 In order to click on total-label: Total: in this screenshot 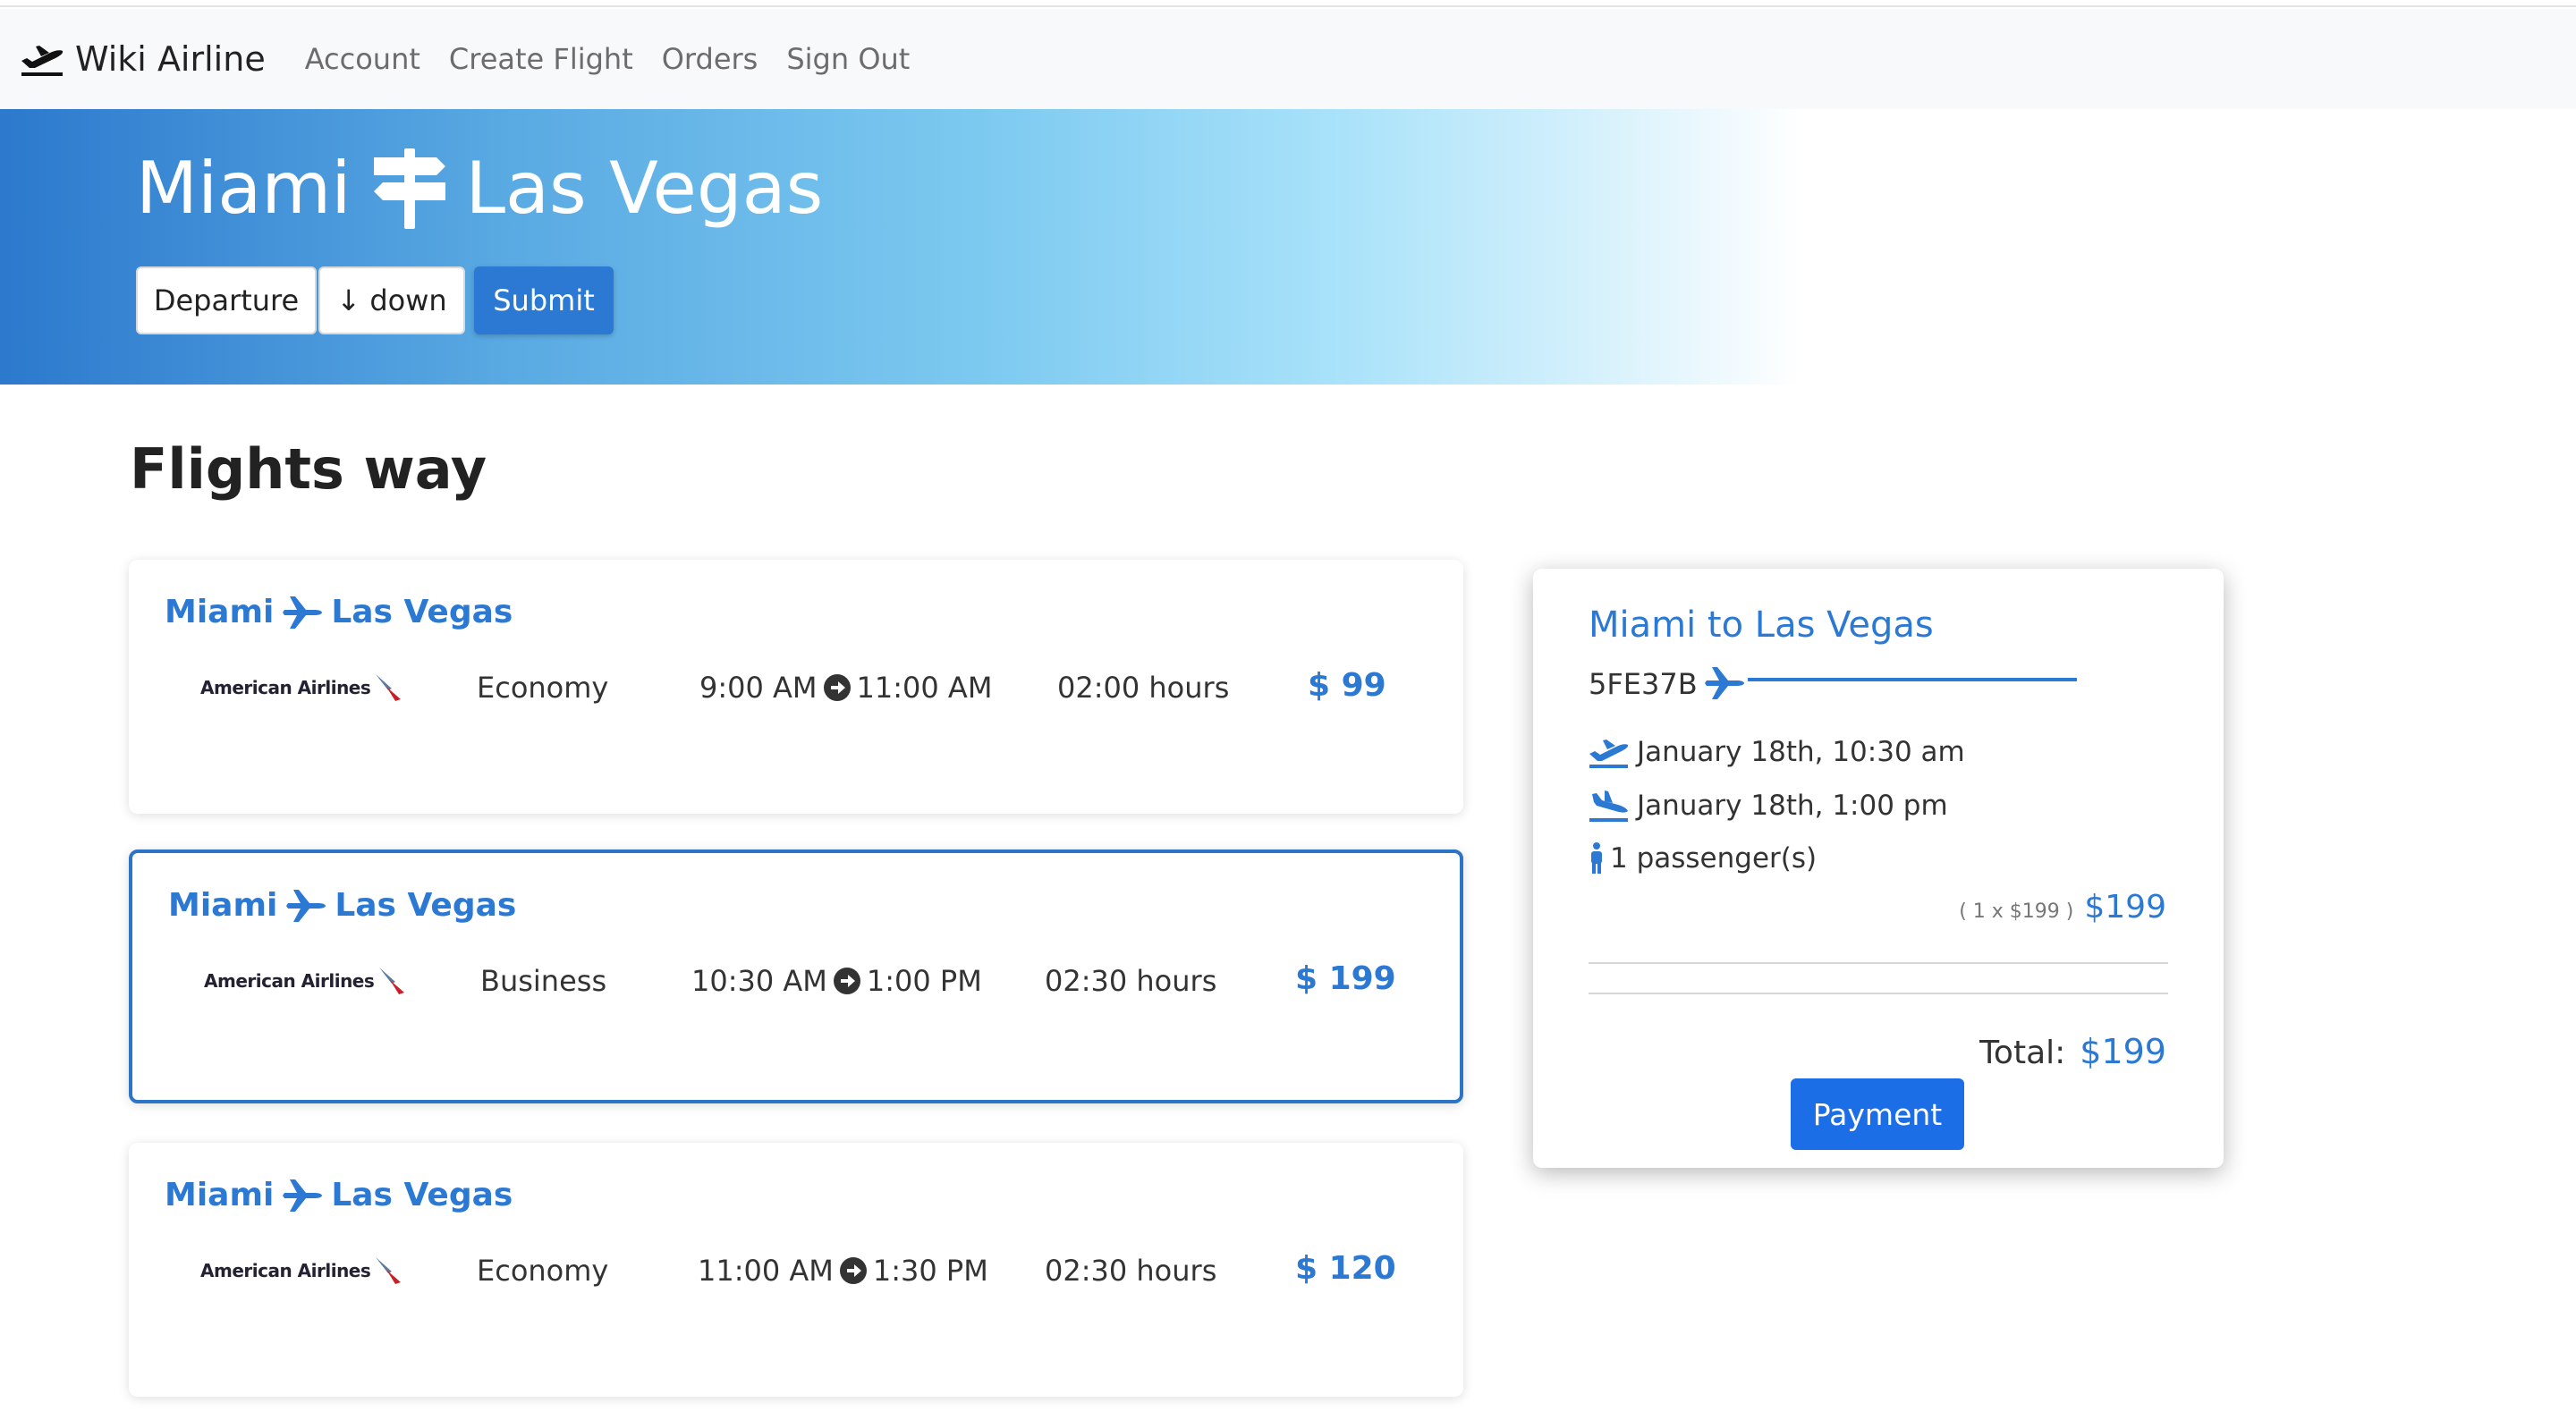, I will do `click(2022, 1053)`.